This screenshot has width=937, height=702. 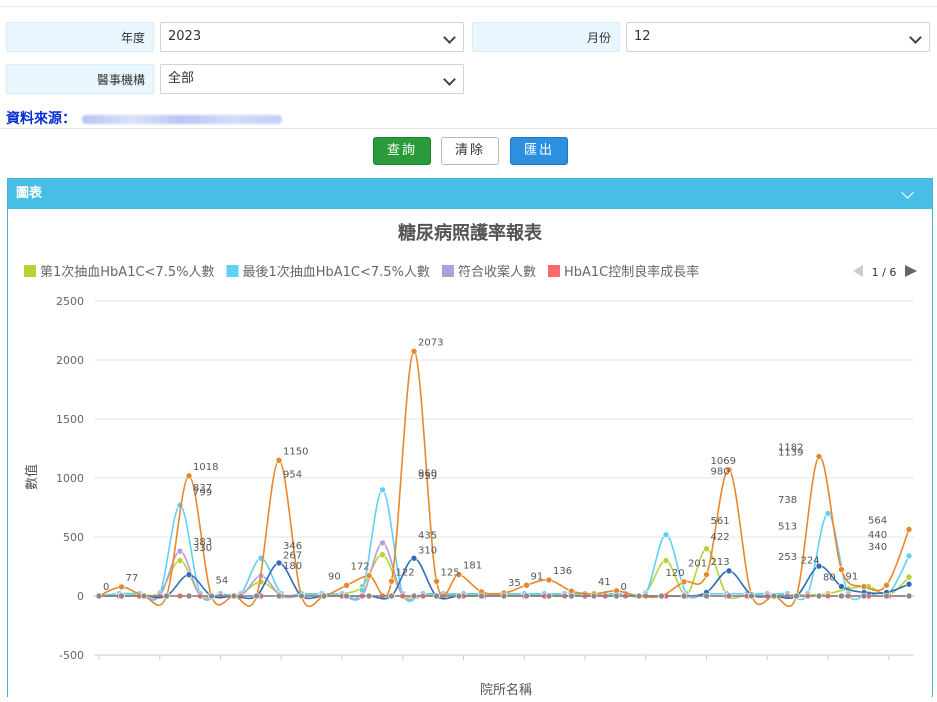 I want to click on y-tick-label: -500, so click(x=71, y=655).